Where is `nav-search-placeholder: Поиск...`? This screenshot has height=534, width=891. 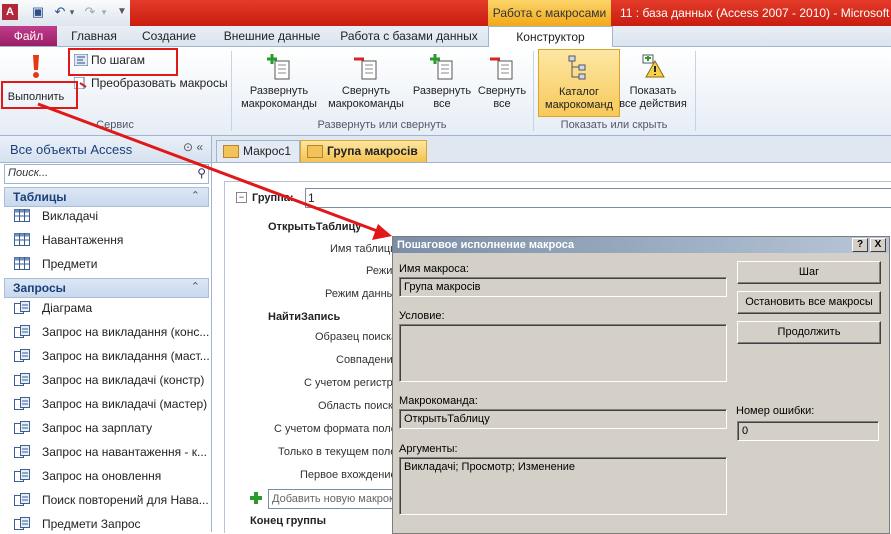
nav-search-placeholder: Поиск... is located at coordinates (28, 173).